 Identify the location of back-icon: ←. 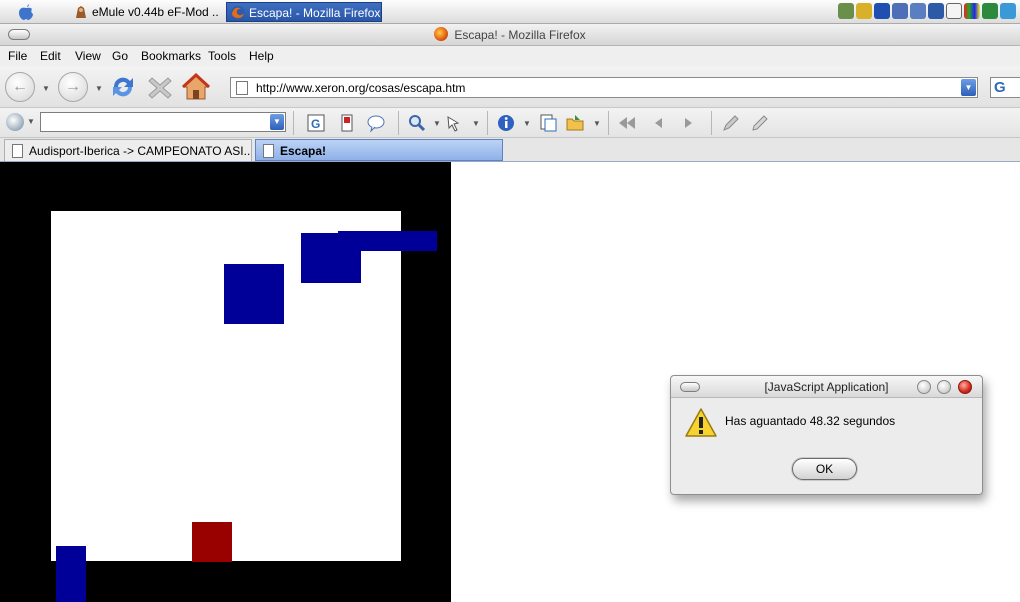
(20, 87).